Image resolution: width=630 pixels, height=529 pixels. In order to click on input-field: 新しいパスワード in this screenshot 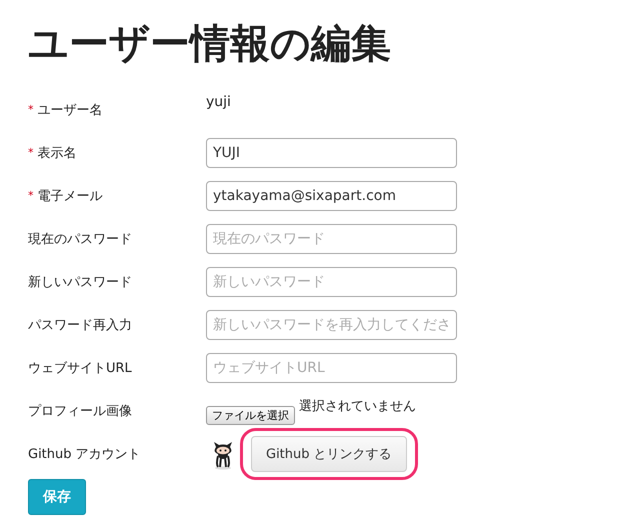, I will do `click(331, 281)`.